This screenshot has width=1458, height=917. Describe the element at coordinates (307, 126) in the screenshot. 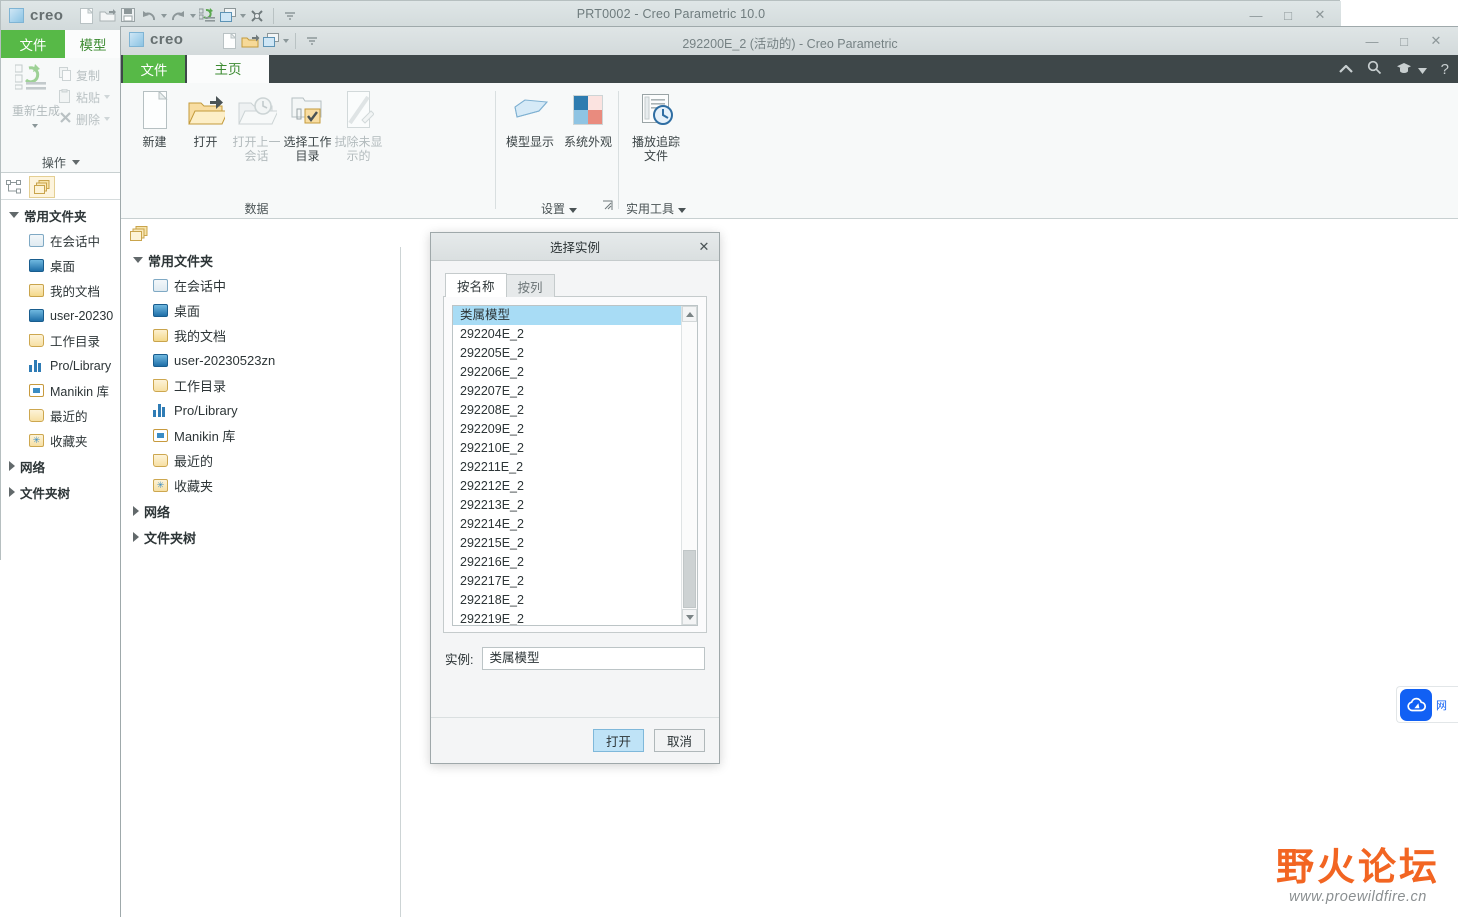

I see `select-working-directory-button: 选择工作 目录` at that location.